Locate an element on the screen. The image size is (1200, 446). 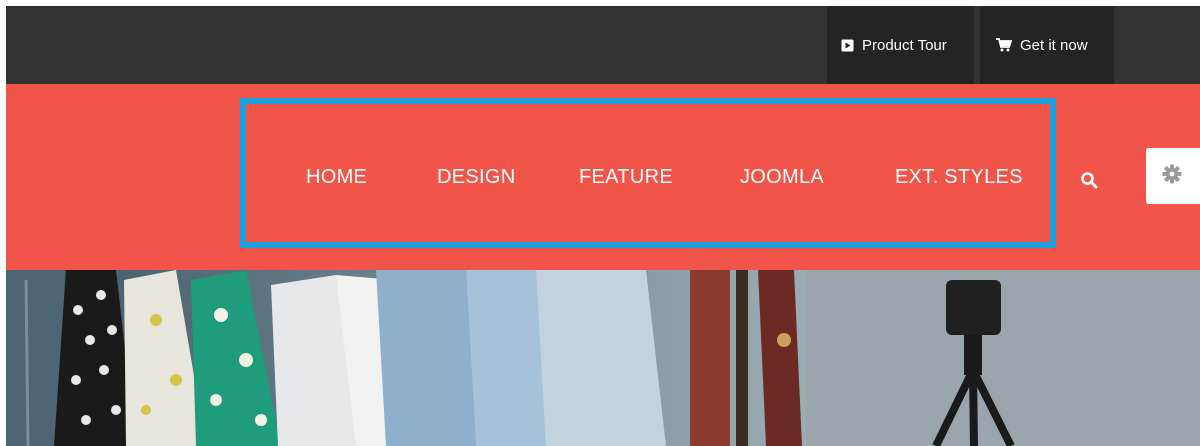
nav-item-design: DESIGN is located at coordinates (476, 177).